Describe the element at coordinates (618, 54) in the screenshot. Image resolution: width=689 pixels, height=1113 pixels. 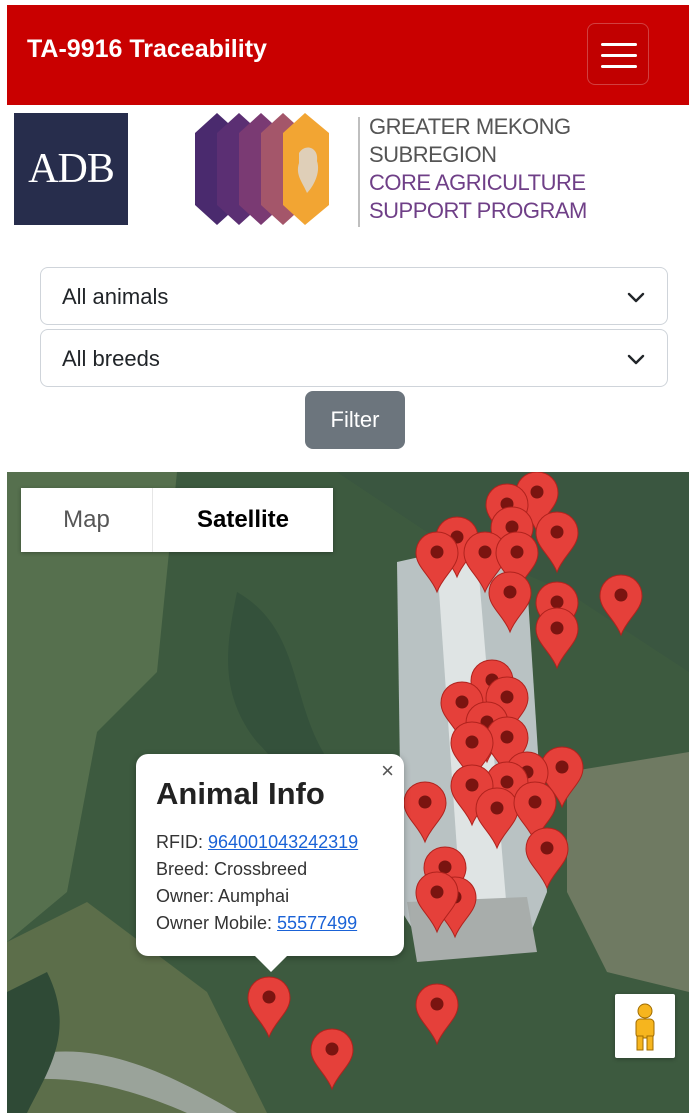
I see `menu-toggle-button` at that location.